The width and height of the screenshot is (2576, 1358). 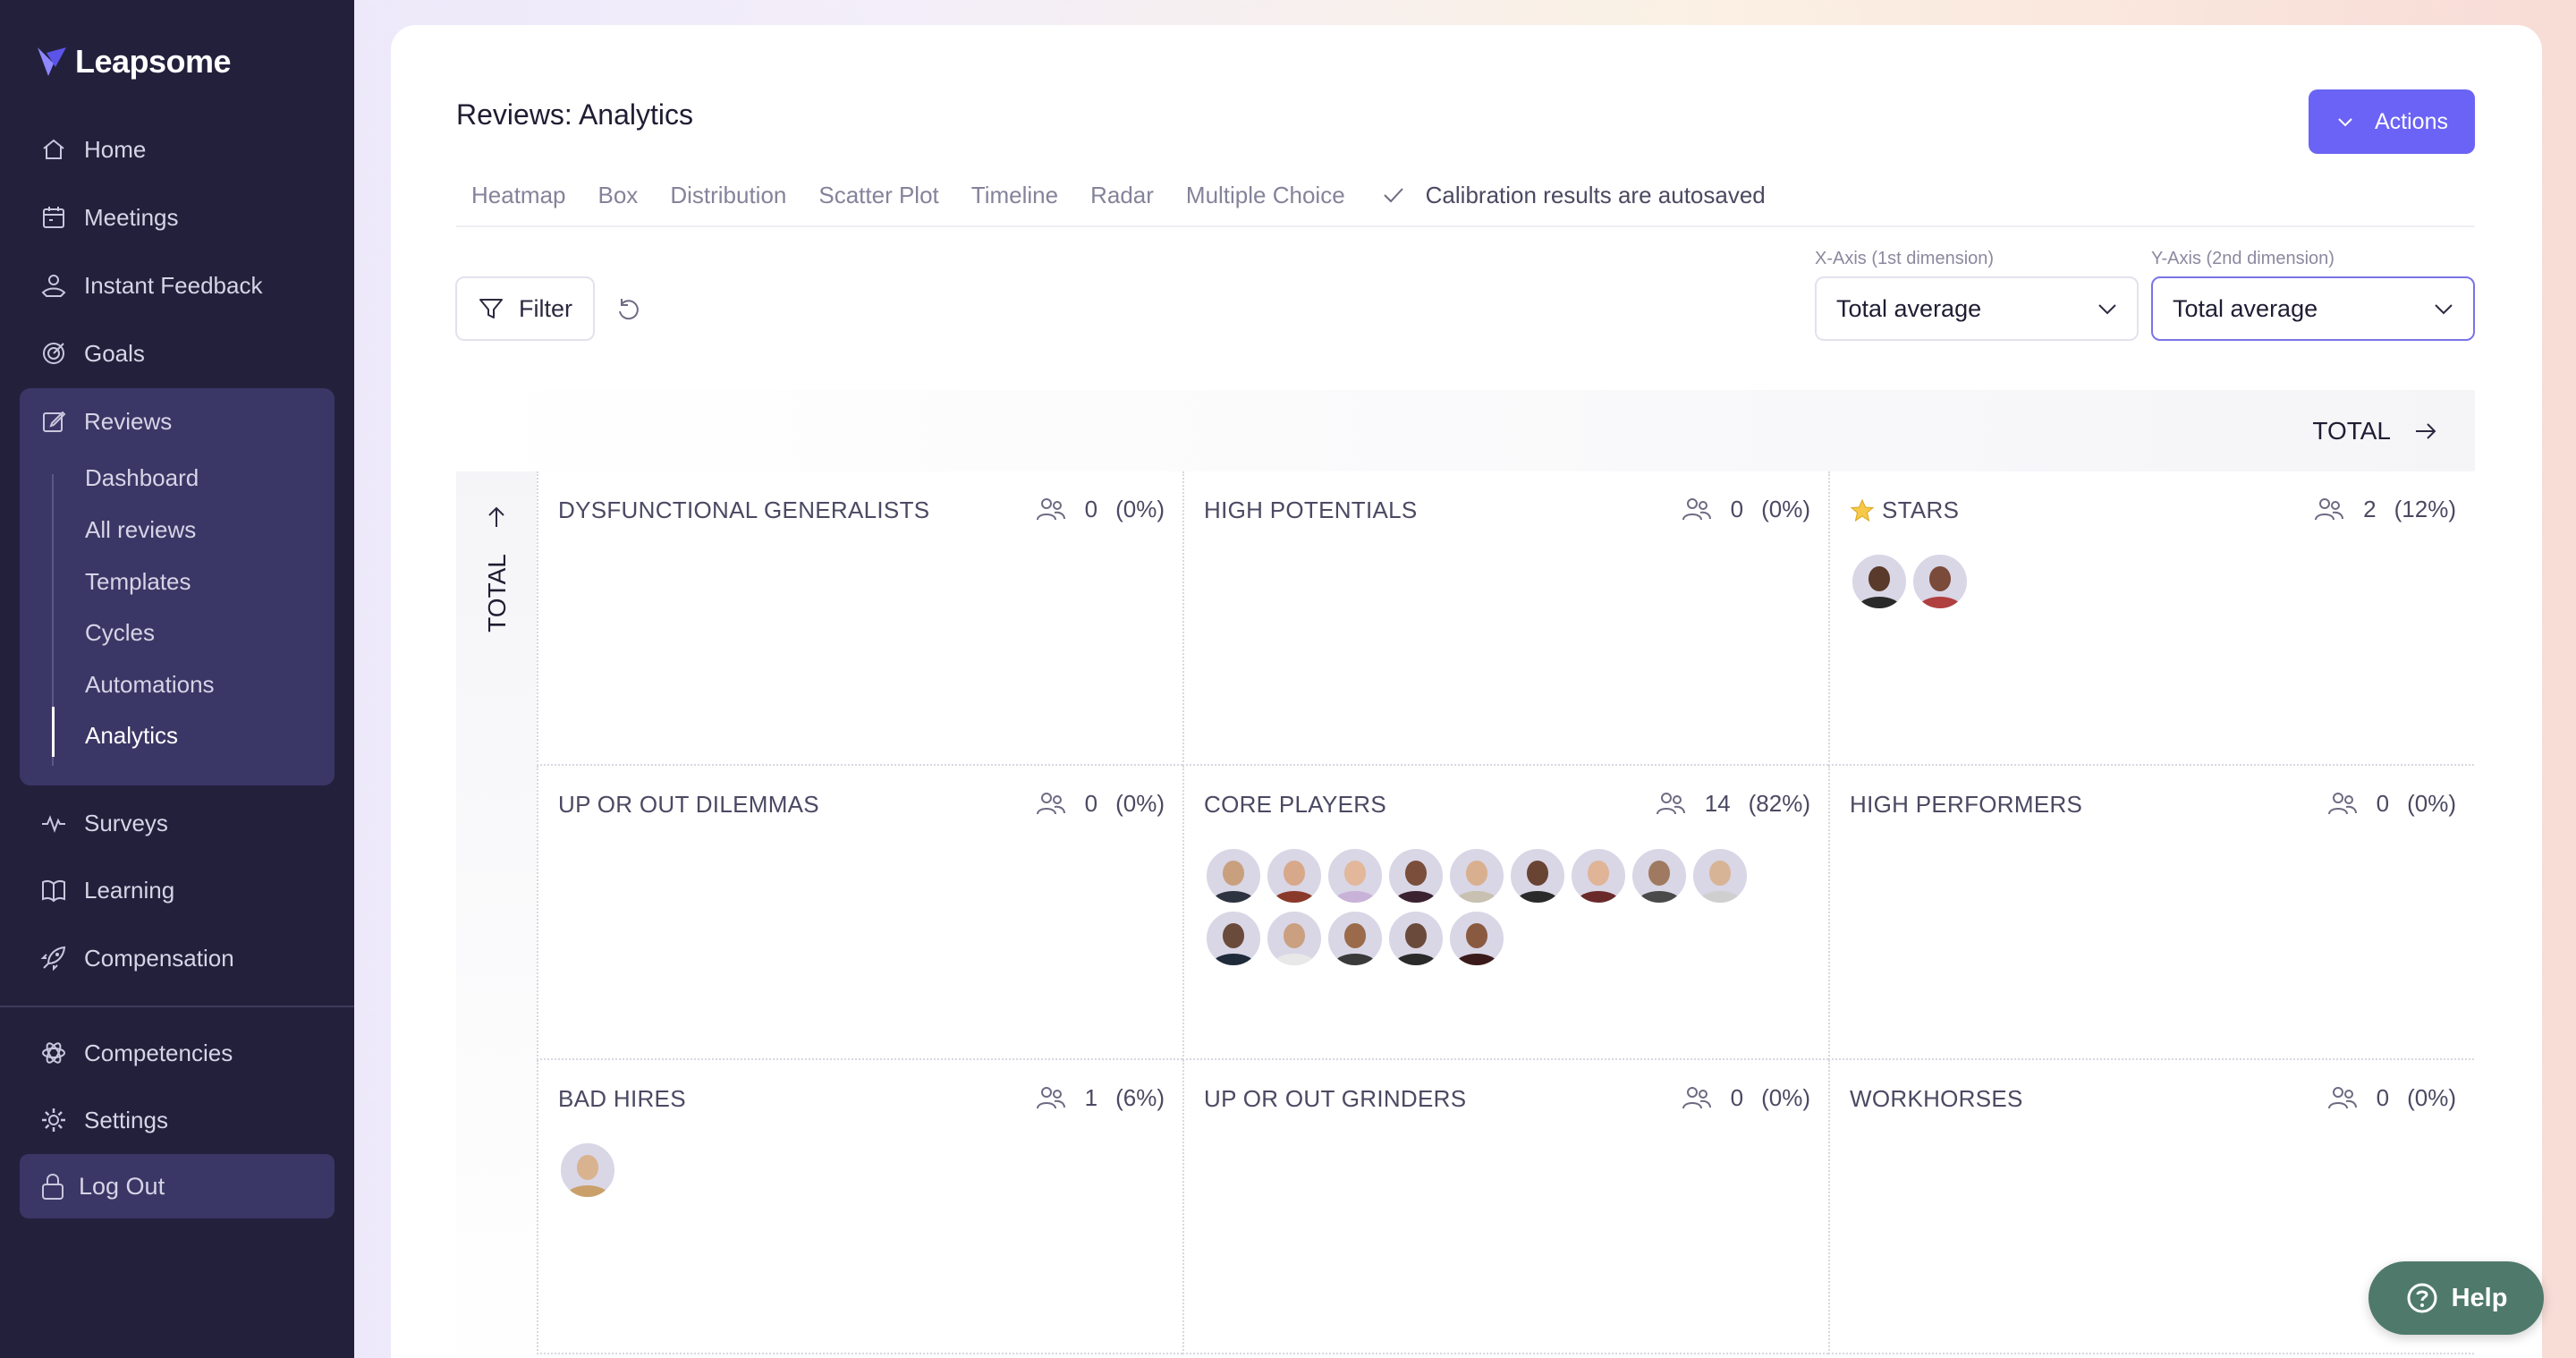 I want to click on sidebar-item-home: Home, so click(x=177, y=149).